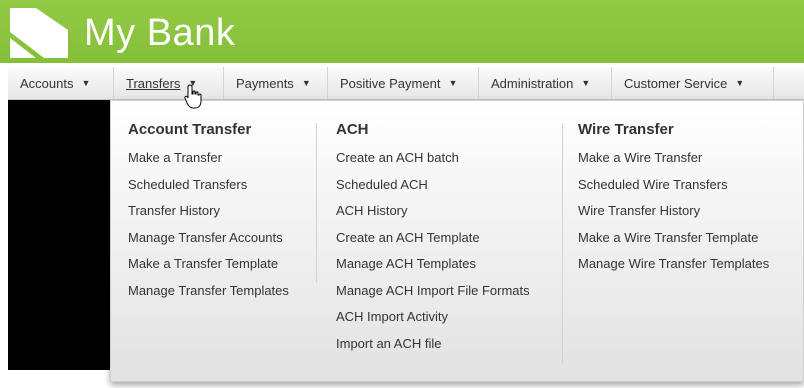 This screenshot has height=388, width=804. Describe the element at coordinates (190, 129) in the screenshot. I see `column-heading: Account Transfer` at that location.